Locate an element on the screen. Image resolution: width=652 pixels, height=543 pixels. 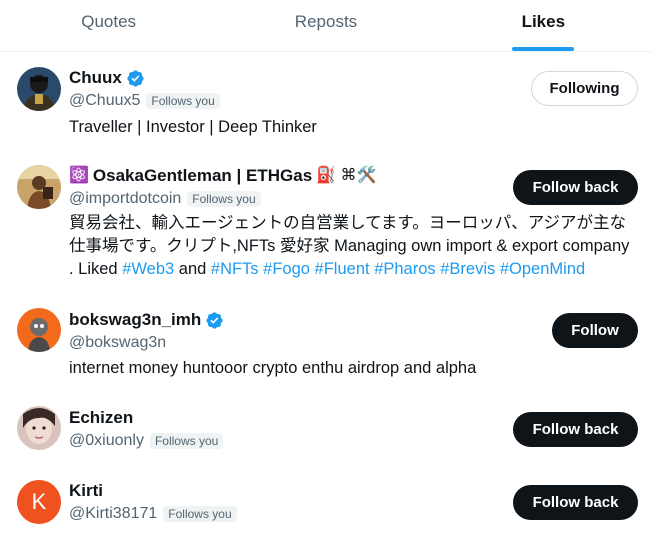
tab-quotes: Quotes is located at coordinates (108, 25).